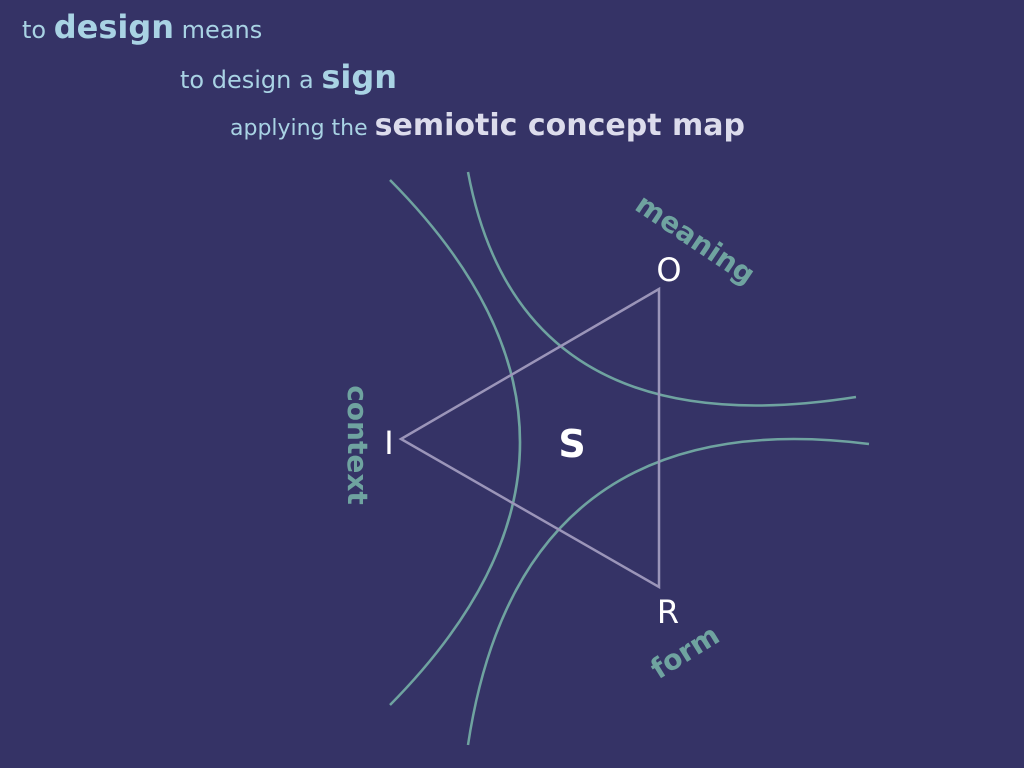  What do you see at coordinates (695, 239) in the screenshot?
I see `meaning-dimension-label: meaning` at bounding box center [695, 239].